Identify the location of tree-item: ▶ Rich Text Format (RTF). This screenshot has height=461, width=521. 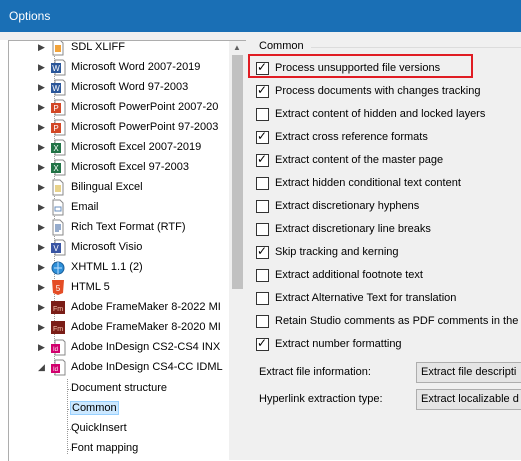
(121, 228).